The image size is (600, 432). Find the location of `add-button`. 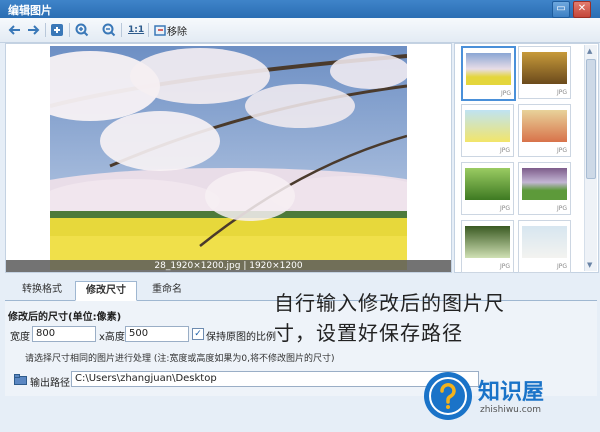

add-button is located at coordinates (57, 30).